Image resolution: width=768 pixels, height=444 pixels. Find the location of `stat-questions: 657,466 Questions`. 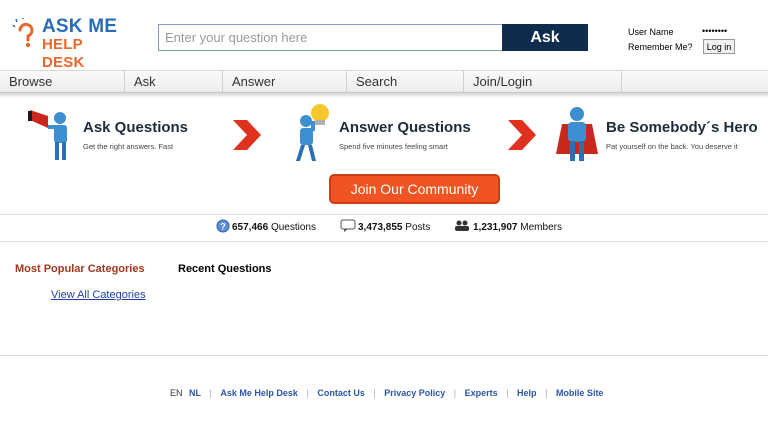

stat-questions: 657,466 Questions is located at coordinates (274, 227).